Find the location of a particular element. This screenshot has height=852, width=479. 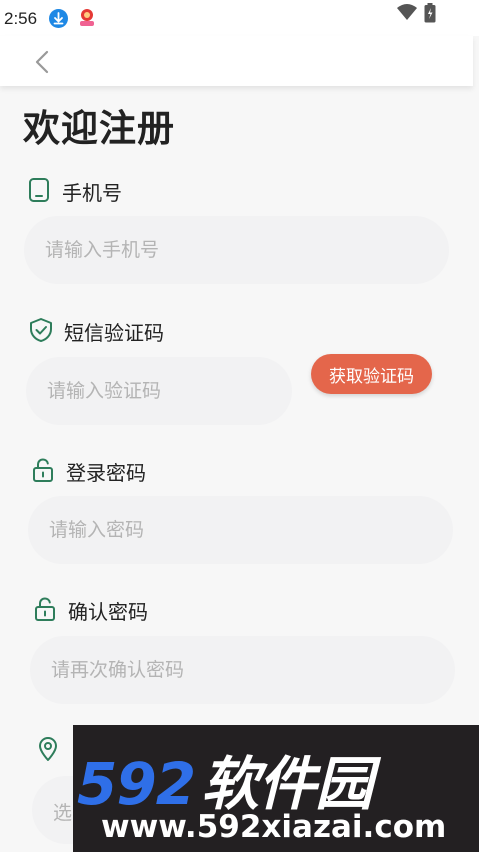

chevron-left-icon is located at coordinates (43, 62).